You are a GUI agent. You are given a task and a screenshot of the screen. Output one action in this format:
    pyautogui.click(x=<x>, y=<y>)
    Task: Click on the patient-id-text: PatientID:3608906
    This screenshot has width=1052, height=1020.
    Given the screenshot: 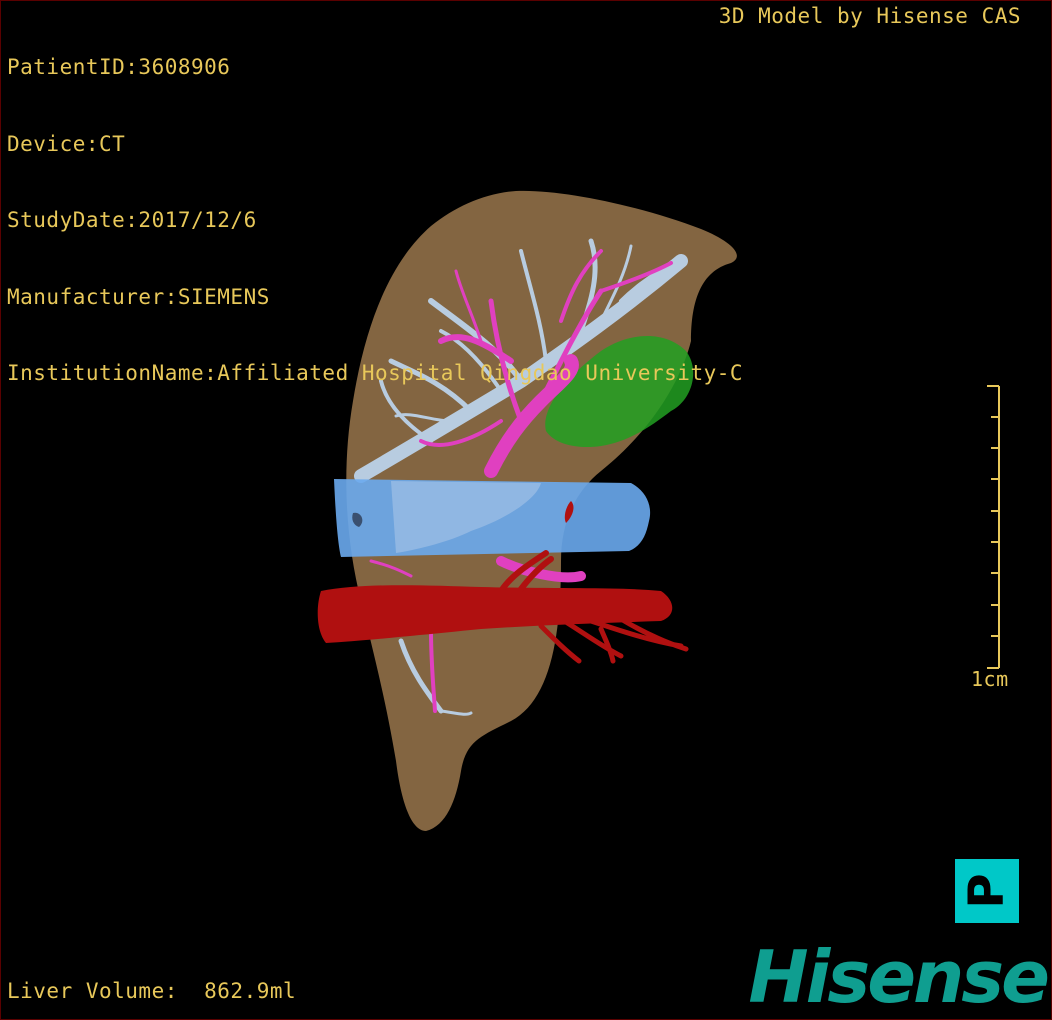 What is the action you would take?
    pyautogui.click(x=119, y=67)
    